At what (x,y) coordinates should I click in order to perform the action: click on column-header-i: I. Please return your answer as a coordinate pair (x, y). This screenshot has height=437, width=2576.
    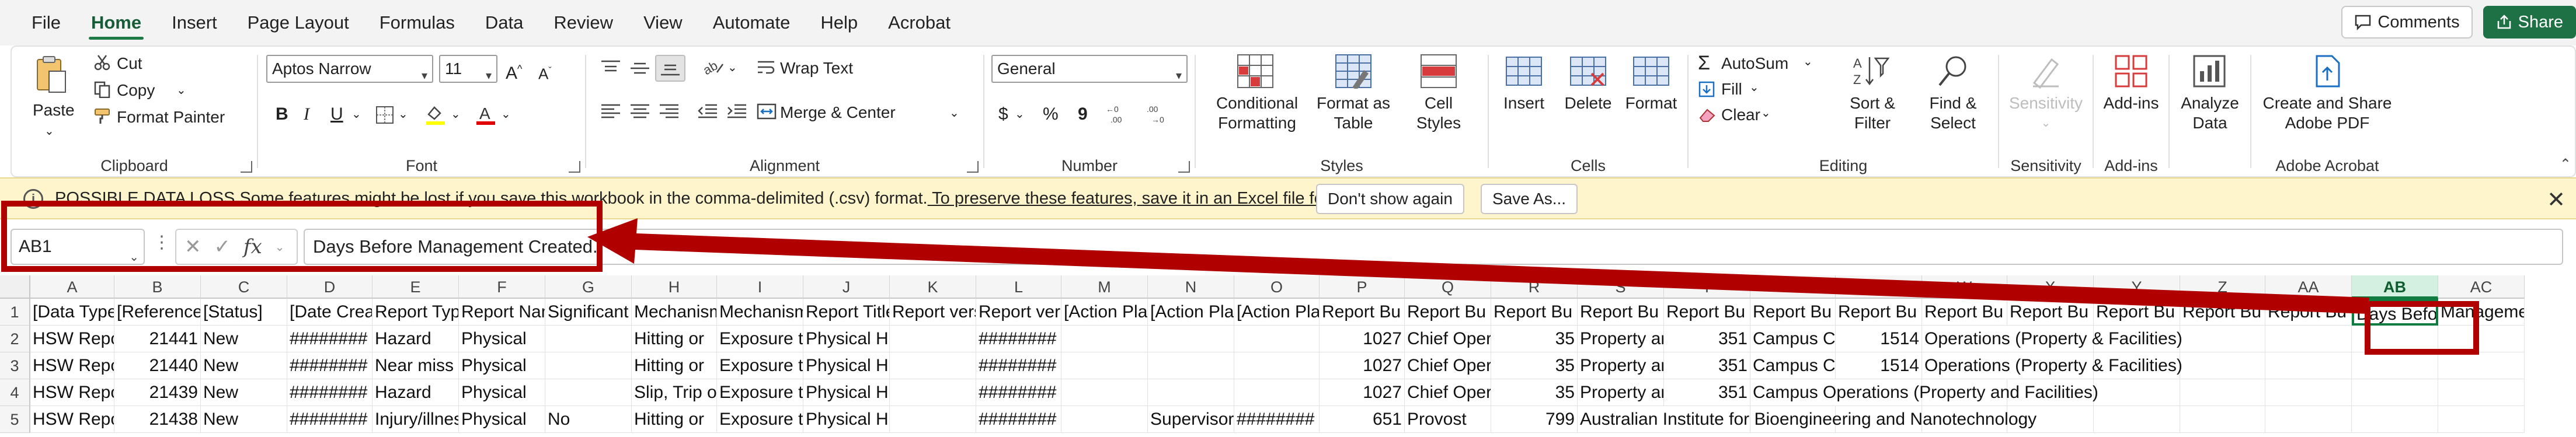
    Looking at the image, I should click on (760, 287).